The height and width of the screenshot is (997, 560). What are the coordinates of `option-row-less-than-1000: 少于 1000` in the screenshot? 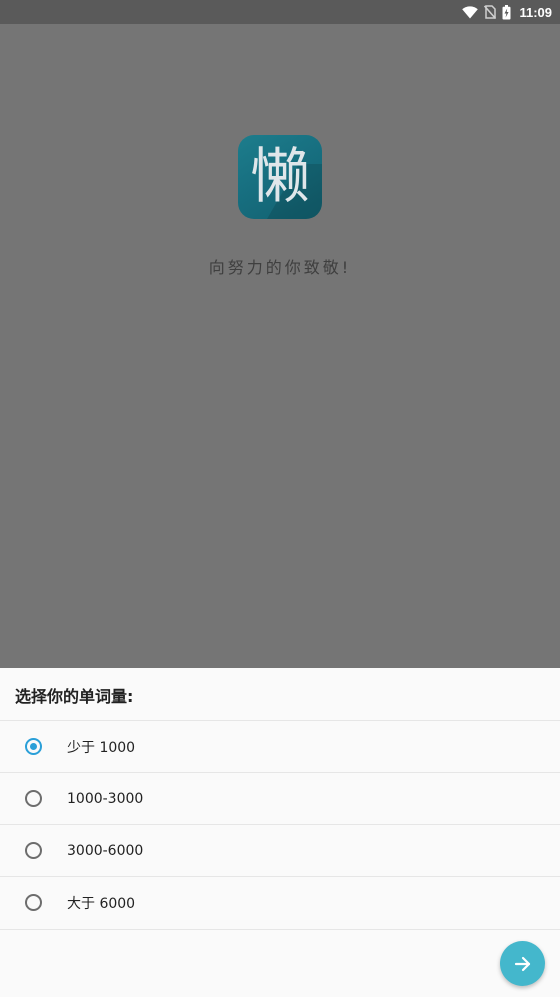 It's located at (280, 746).